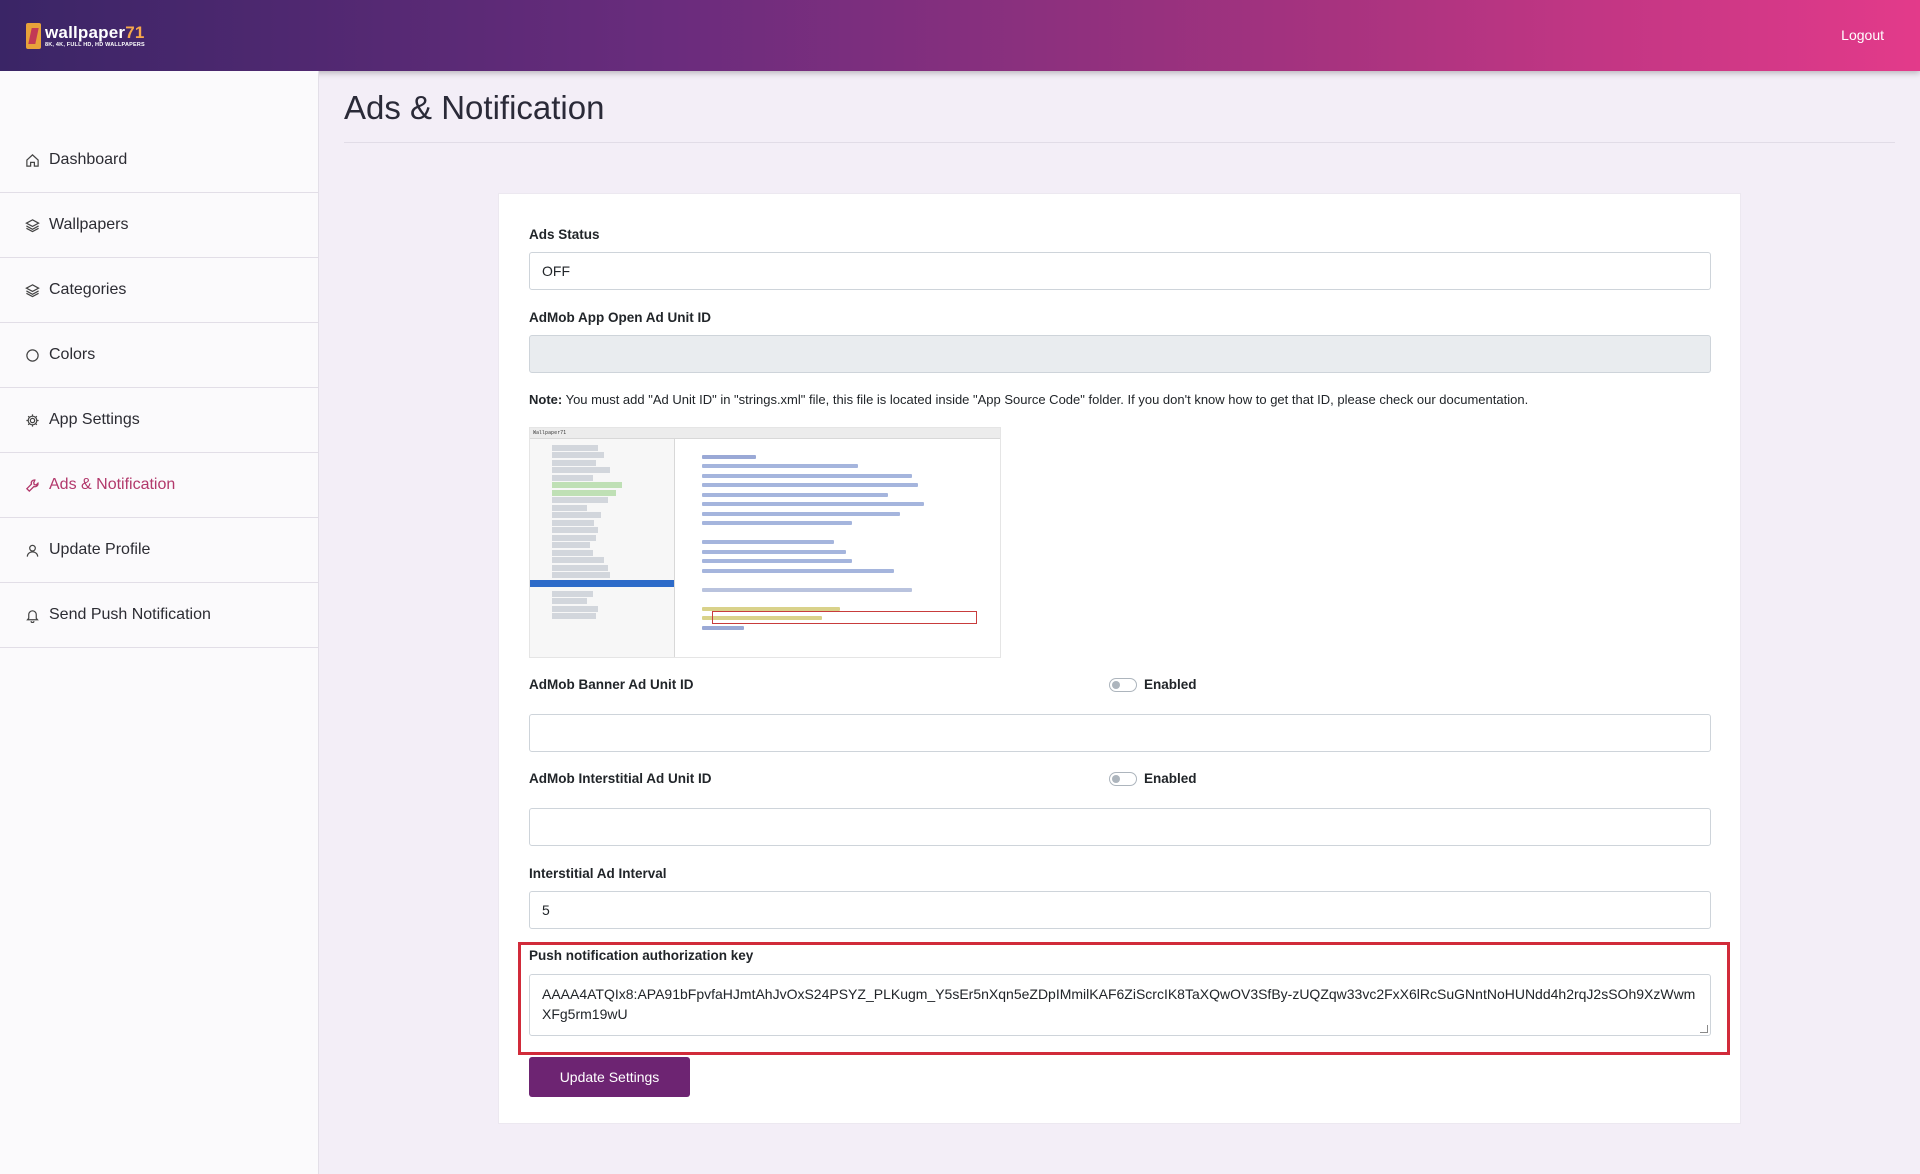 This screenshot has height=1174, width=1920. I want to click on sidebar-item-app-settings: App Settings, so click(159, 420).